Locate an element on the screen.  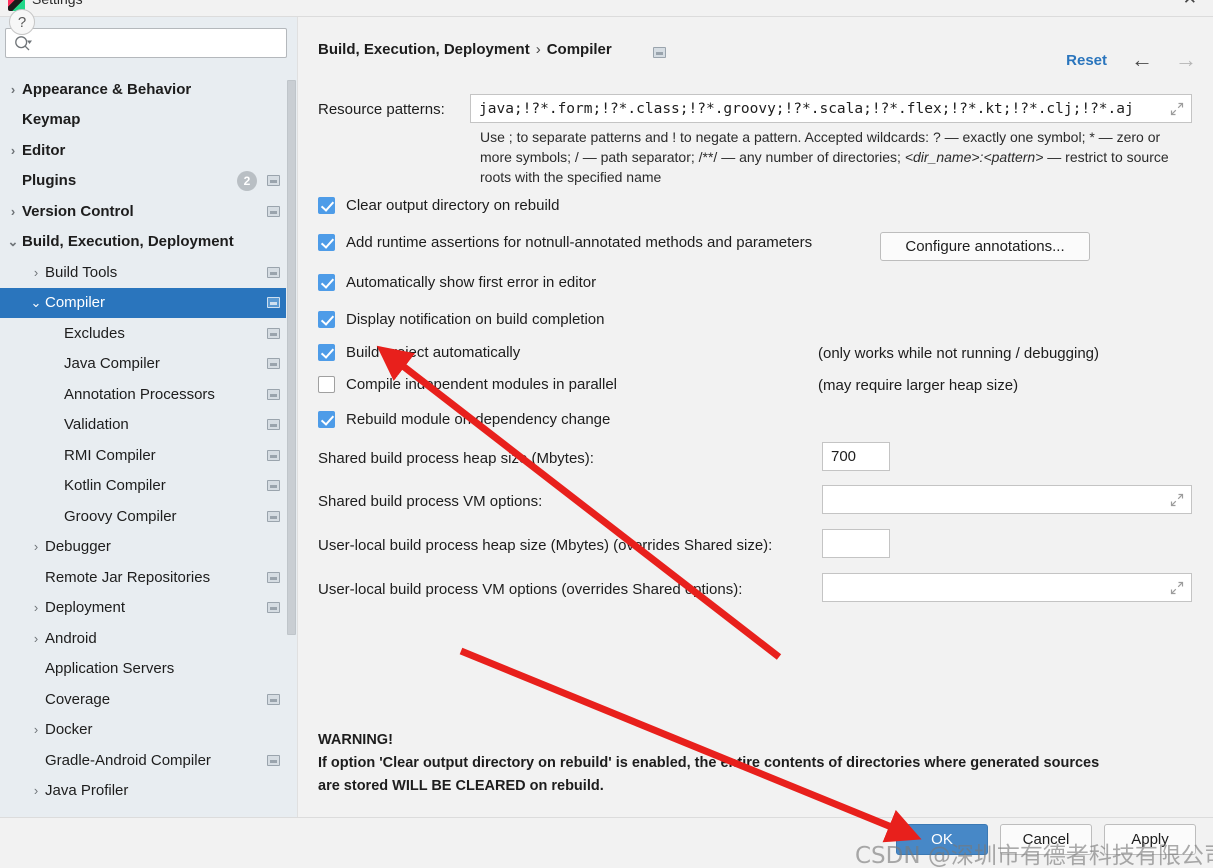
sidebar-item-gradle-android-compiler: Gradle-Android Compiler is located at coordinates (148, 760).